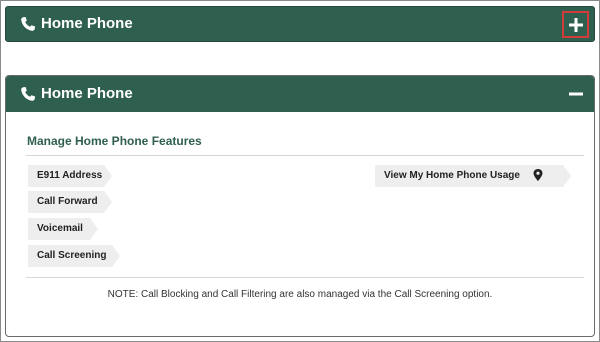 The width and height of the screenshot is (600, 342). What do you see at coordinates (114, 141) in the screenshot?
I see `section-title: Manage Home Phone Features` at bounding box center [114, 141].